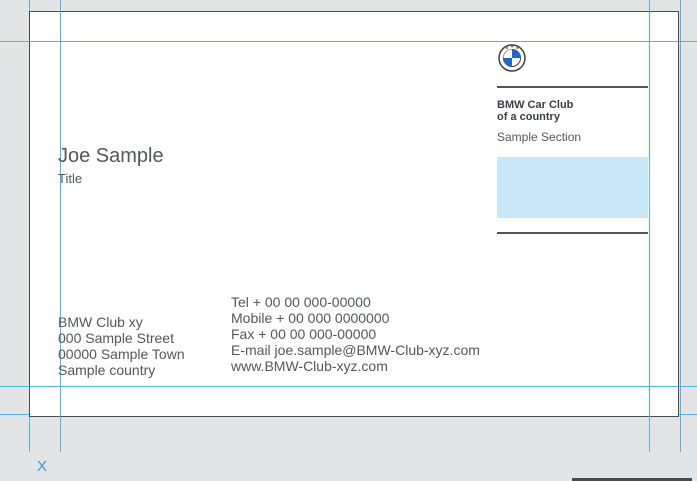  I want to click on guide-line-bottom-overlay, so click(348, 386).